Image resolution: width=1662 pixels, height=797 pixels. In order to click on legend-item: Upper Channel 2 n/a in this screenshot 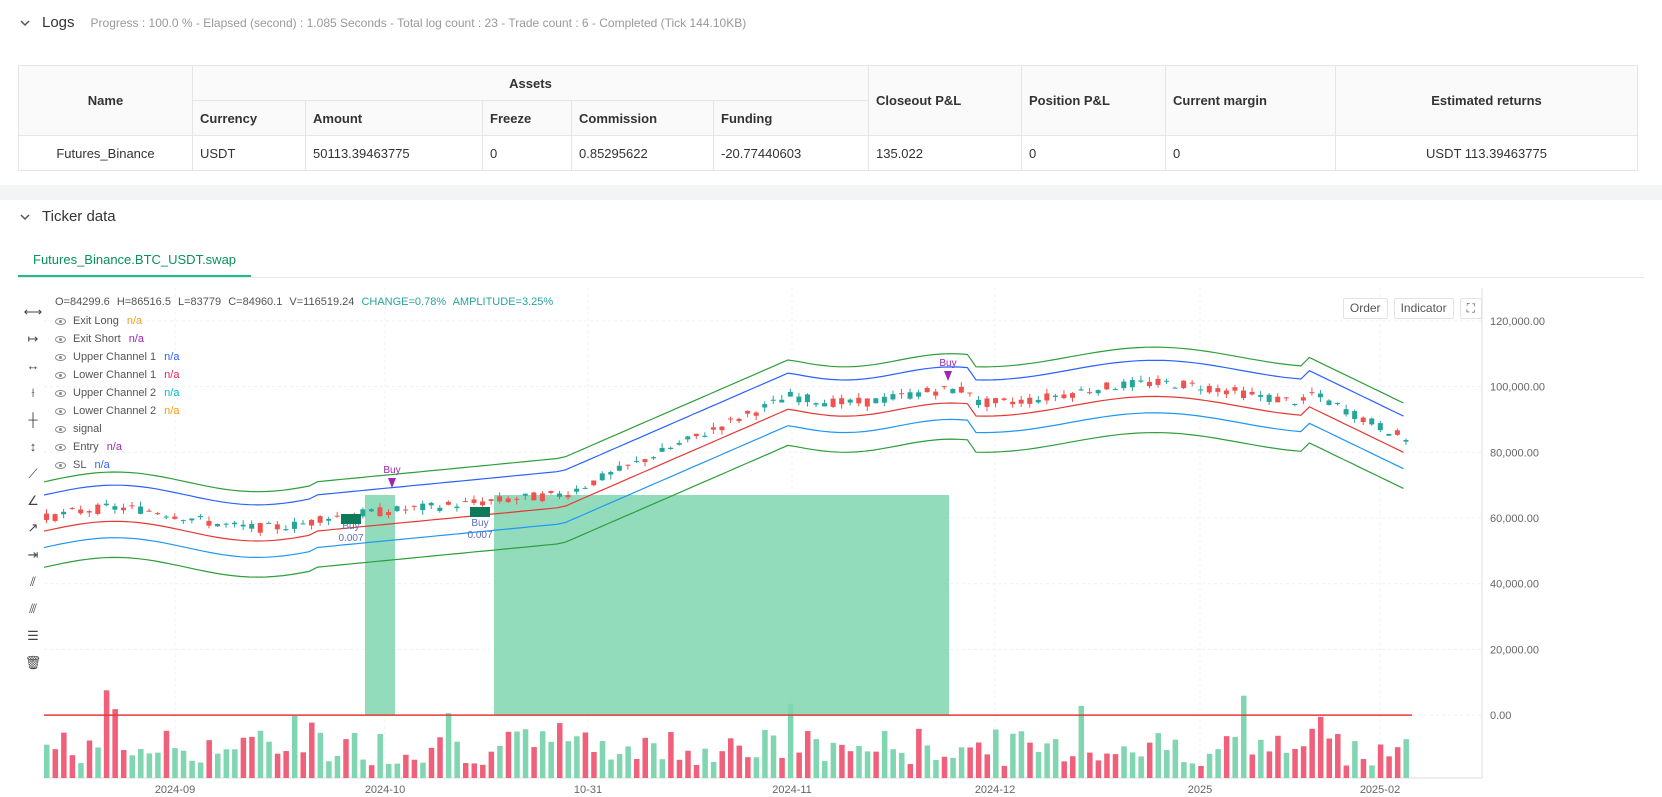, I will do `click(306, 393)`.